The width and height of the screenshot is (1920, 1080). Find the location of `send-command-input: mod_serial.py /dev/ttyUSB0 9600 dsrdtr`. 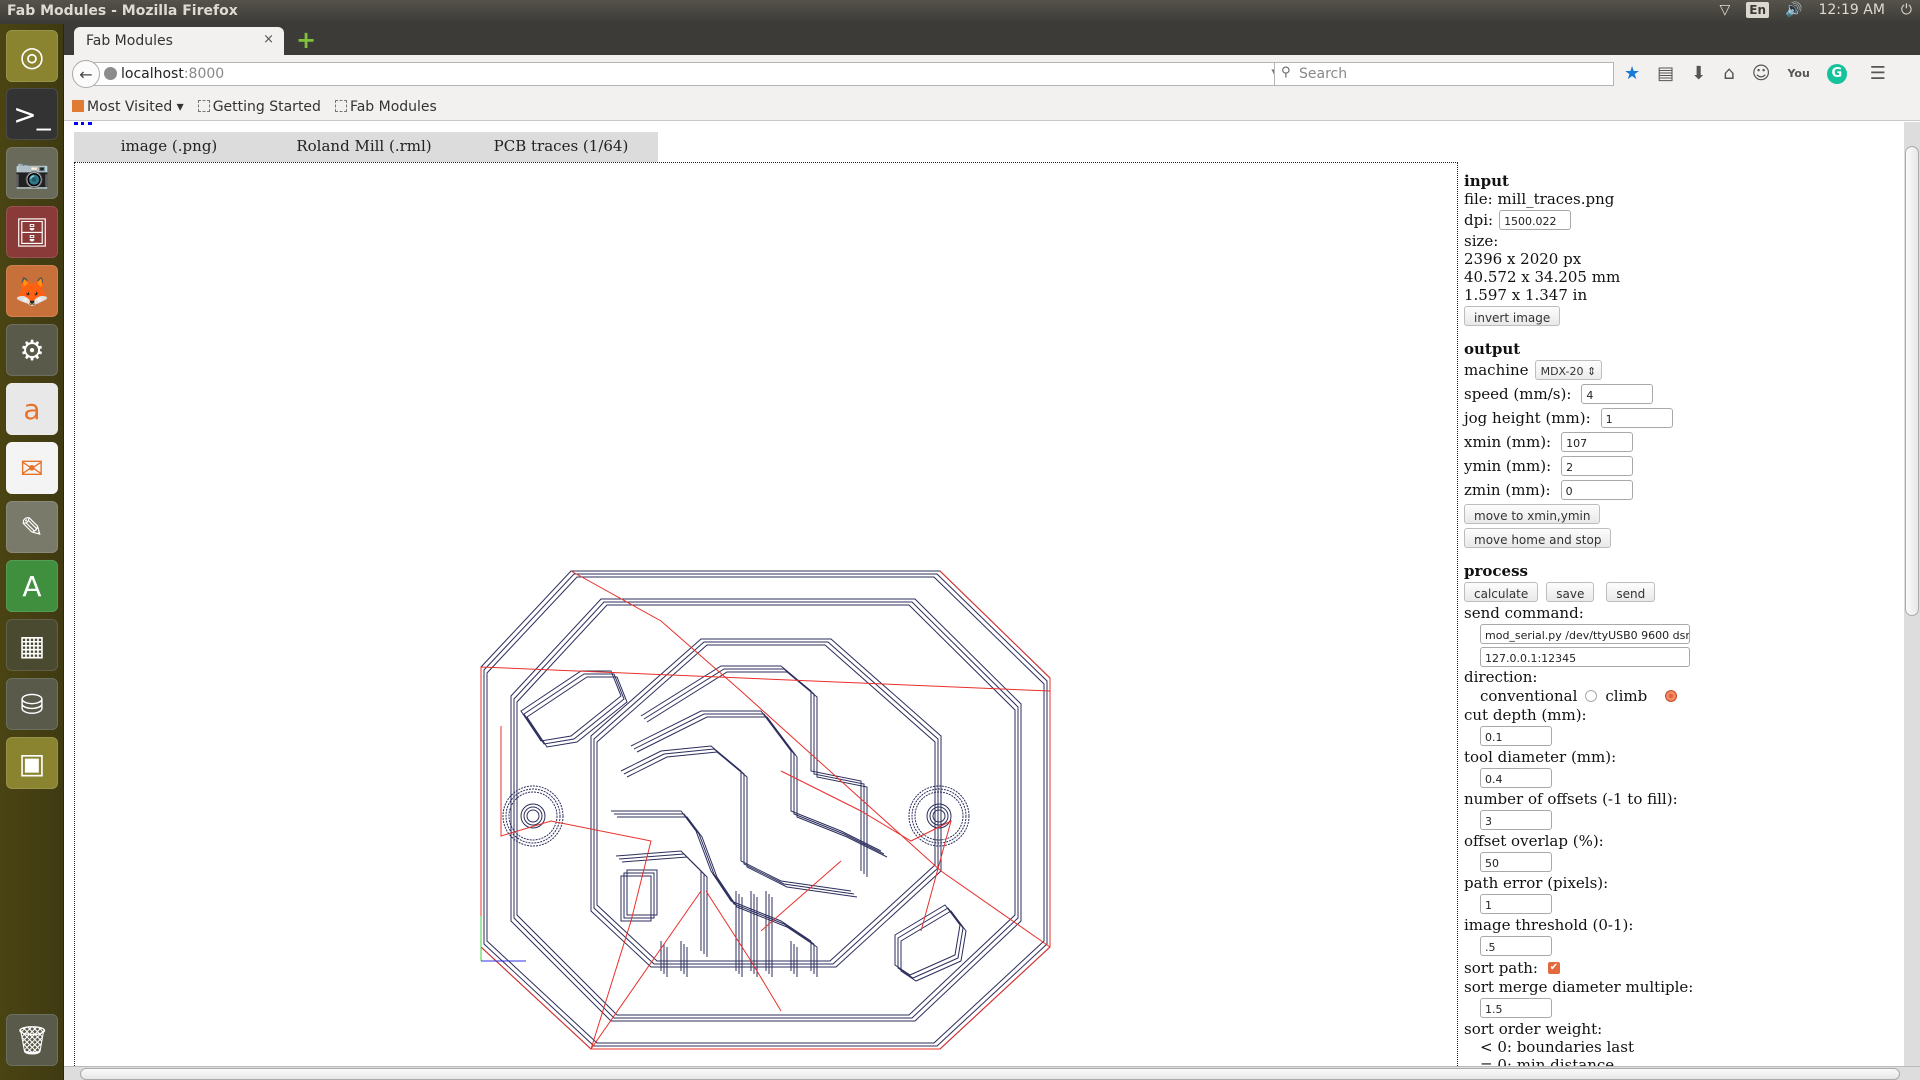

send-command-input: mod_serial.py /dev/ttyUSB0 9600 dsrdtr is located at coordinates (1585, 633).